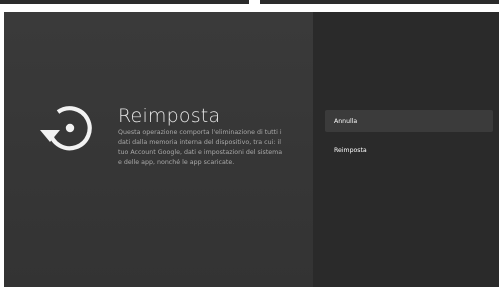 The image size is (499, 287). Describe the element at coordinates (169, 116) in the screenshot. I see `dialog-title: Reimposta` at that location.